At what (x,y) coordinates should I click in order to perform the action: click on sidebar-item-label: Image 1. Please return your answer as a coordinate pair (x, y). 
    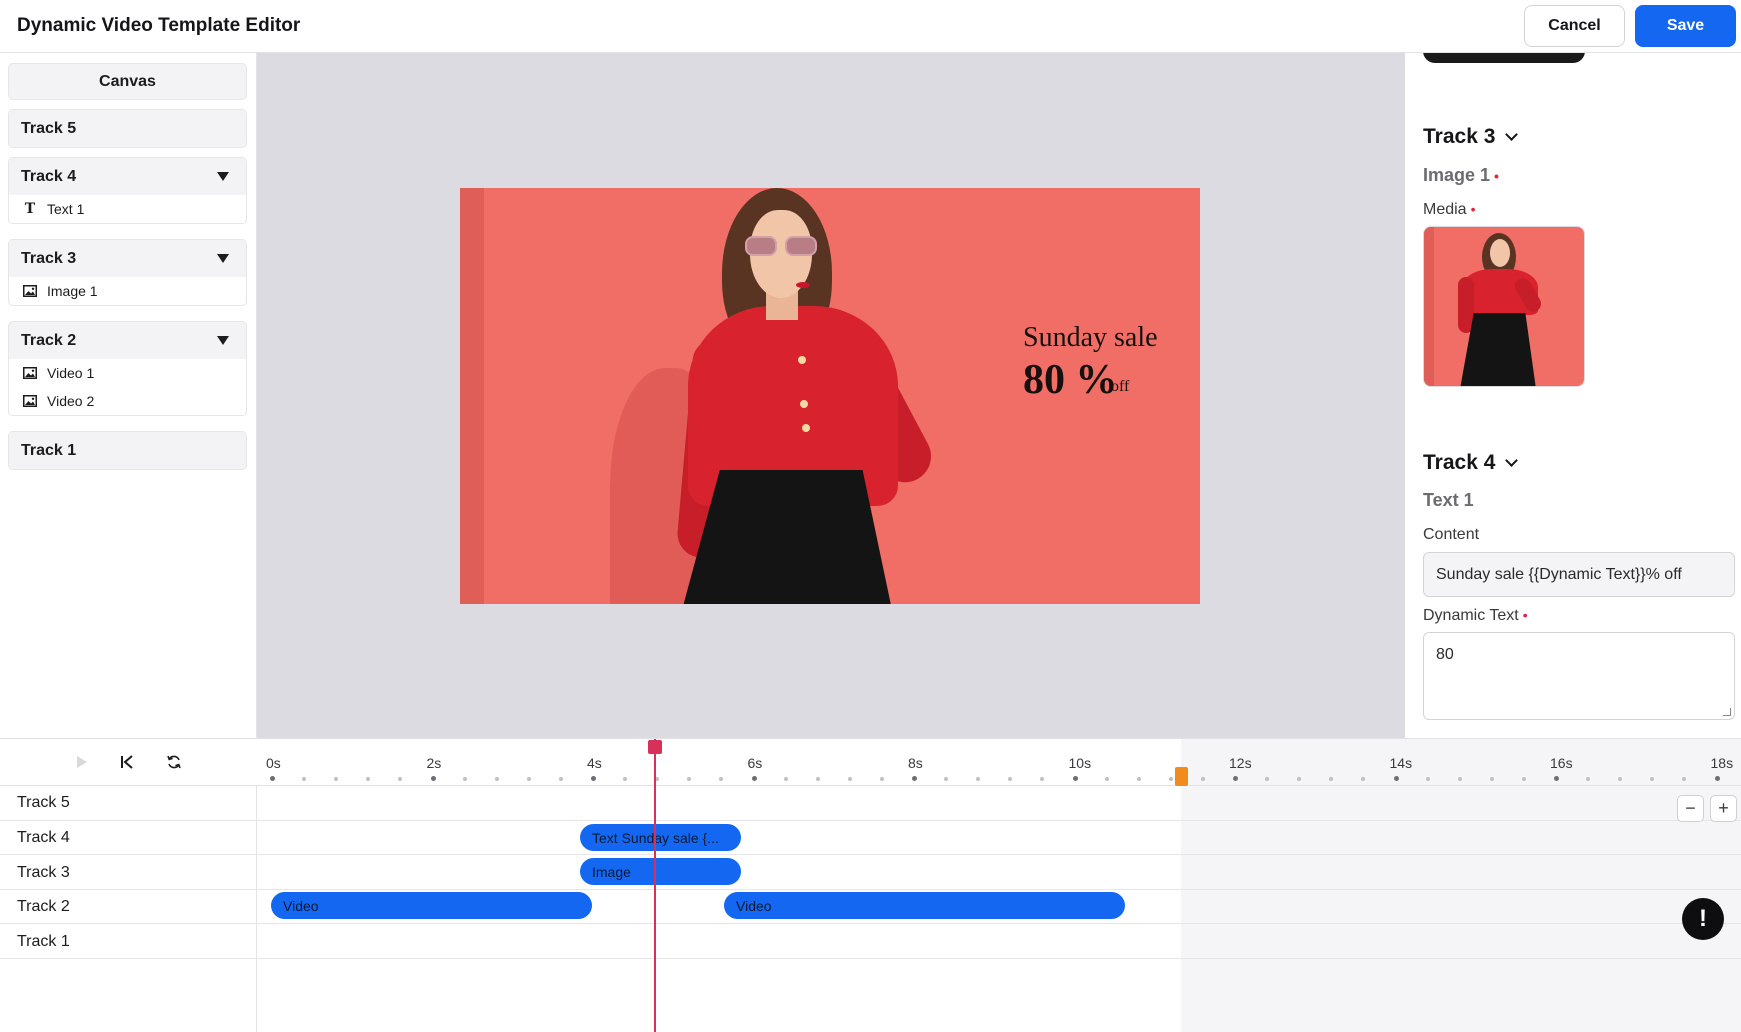
    Looking at the image, I should click on (72, 291).